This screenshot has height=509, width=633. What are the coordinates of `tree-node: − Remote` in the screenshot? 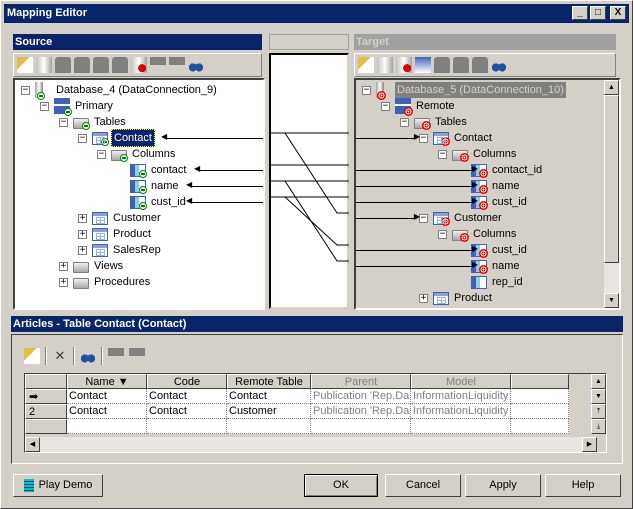 It's located at (419, 107).